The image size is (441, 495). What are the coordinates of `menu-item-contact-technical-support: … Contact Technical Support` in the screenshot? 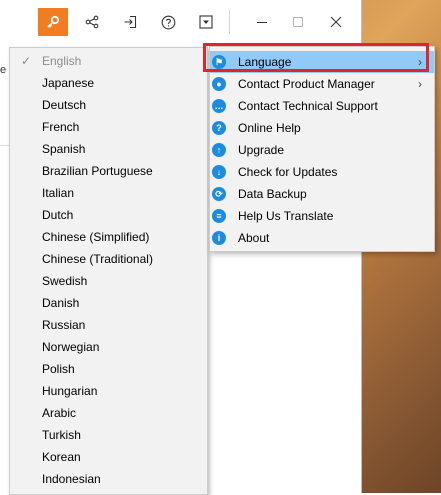 It's located at (322, 106).